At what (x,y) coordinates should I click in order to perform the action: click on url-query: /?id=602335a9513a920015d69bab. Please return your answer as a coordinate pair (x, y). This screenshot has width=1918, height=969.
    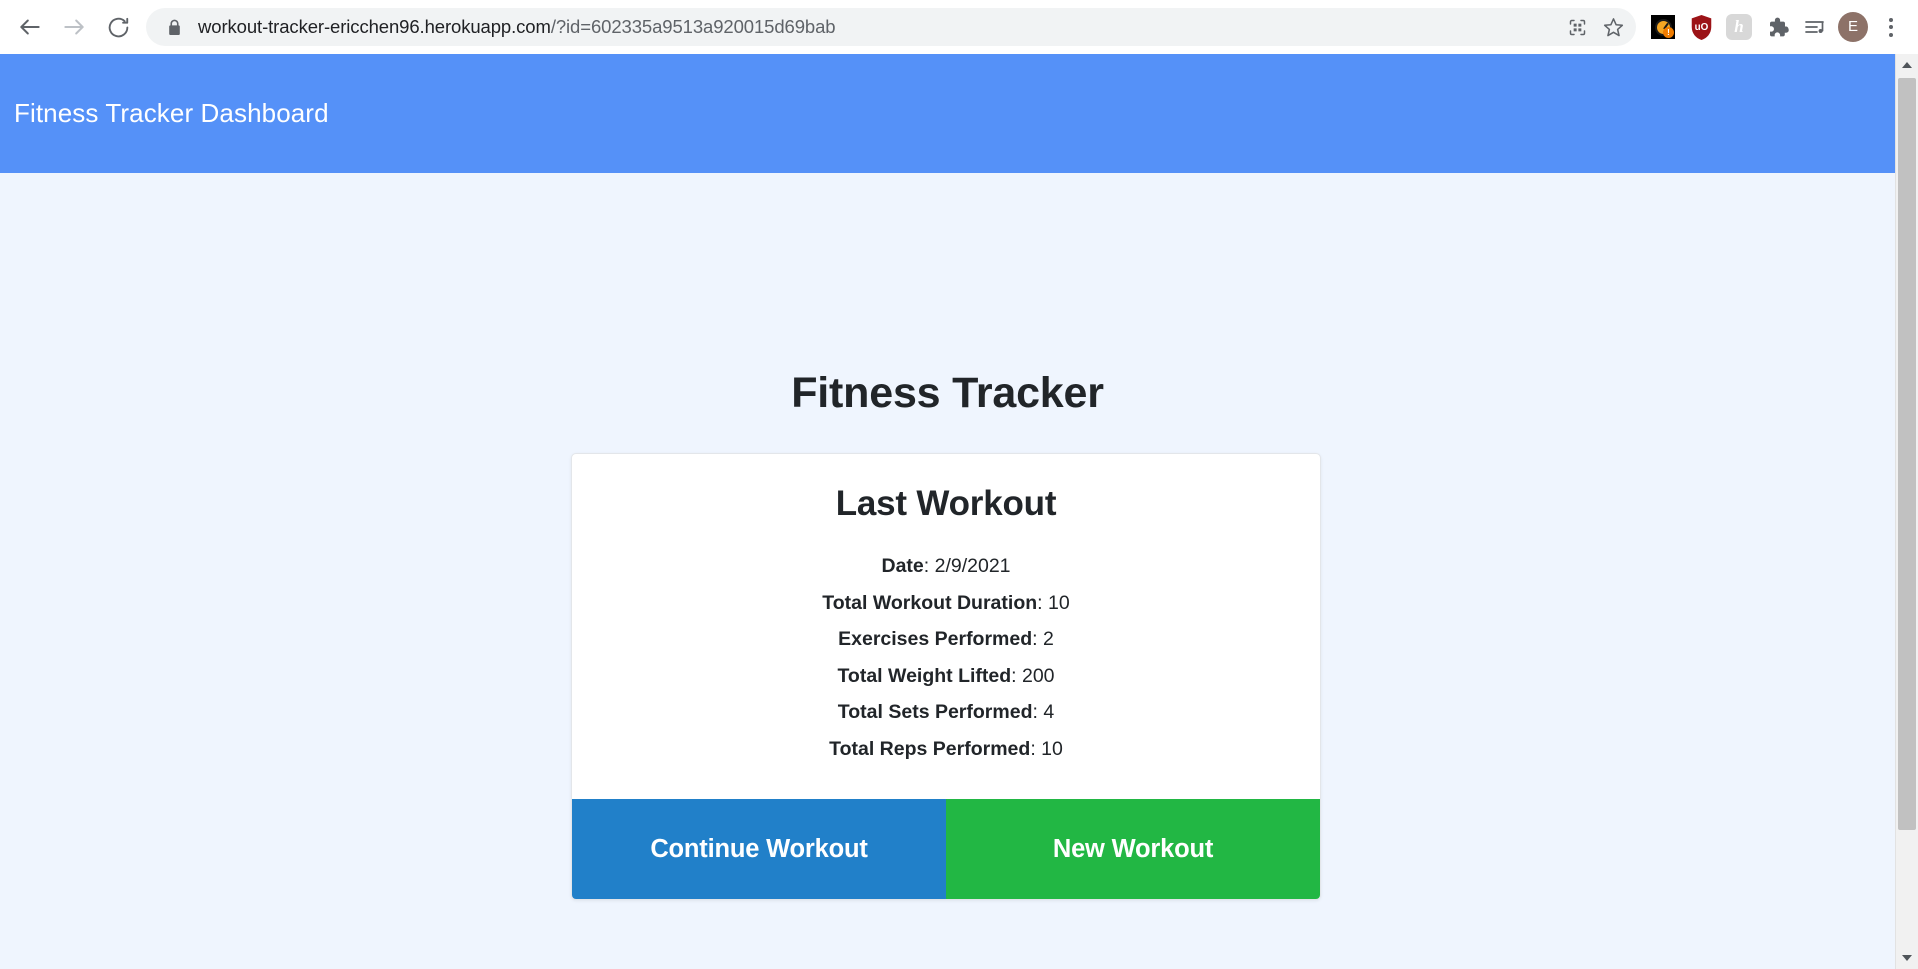
    Looking at the image, I should click on (693, 26).